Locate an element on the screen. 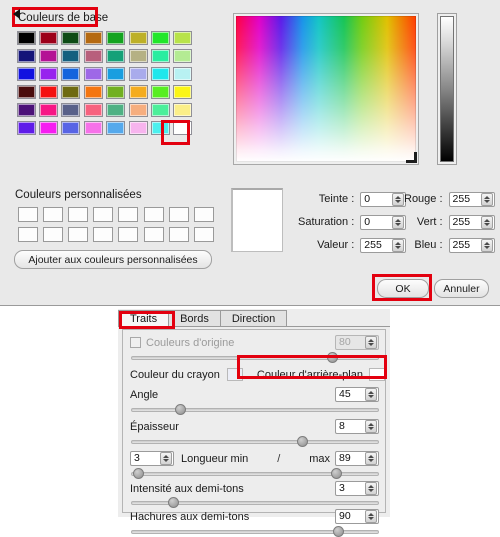 Image resolution: width=500 pixels, height=537 pixels. intensite-slider is located at coordinates (255, 502).